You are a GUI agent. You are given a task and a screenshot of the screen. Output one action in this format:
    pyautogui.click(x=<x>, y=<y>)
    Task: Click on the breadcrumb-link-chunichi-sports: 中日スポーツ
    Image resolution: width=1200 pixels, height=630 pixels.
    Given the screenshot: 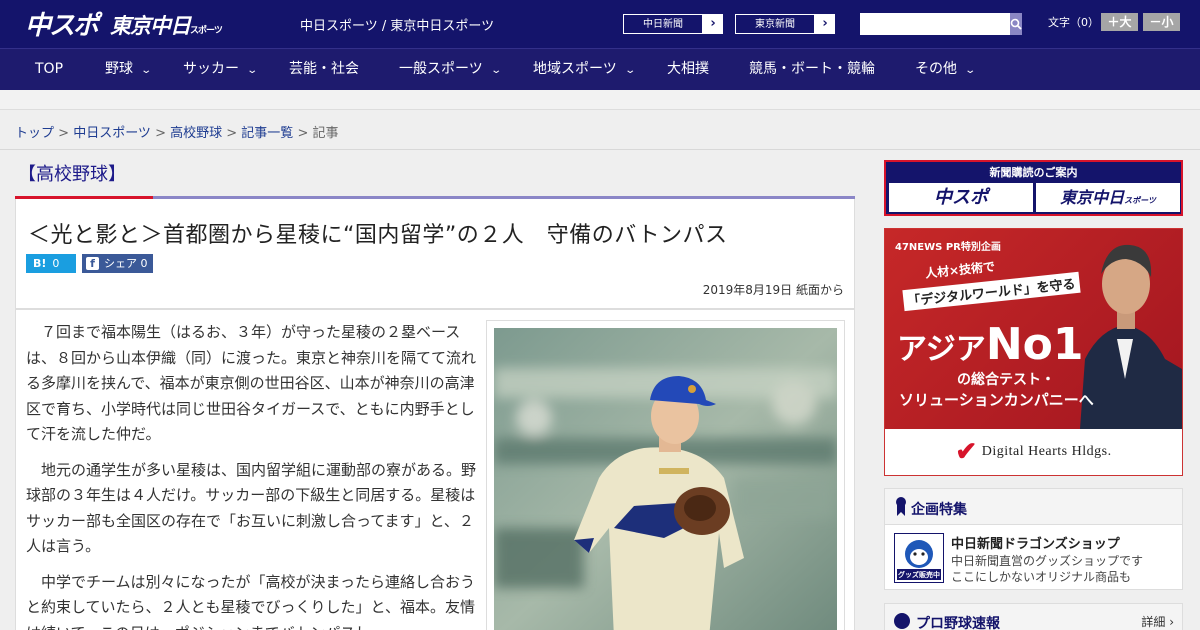 What is the action you would take?
    pyautogui.click(x=112, y=133)
    